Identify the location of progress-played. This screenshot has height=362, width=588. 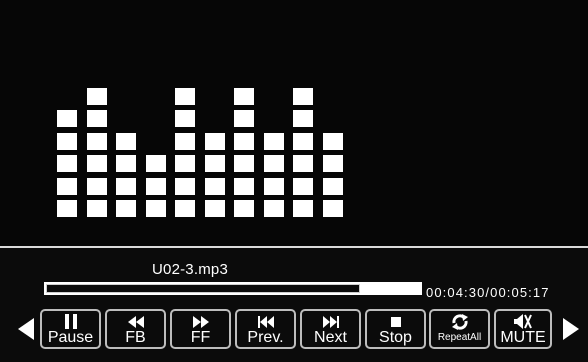
(203, 288).